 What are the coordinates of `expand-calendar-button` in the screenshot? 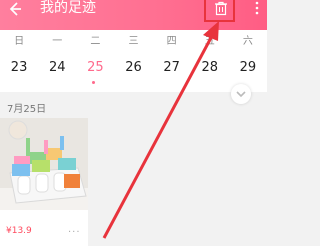 It's located at (241, 94).